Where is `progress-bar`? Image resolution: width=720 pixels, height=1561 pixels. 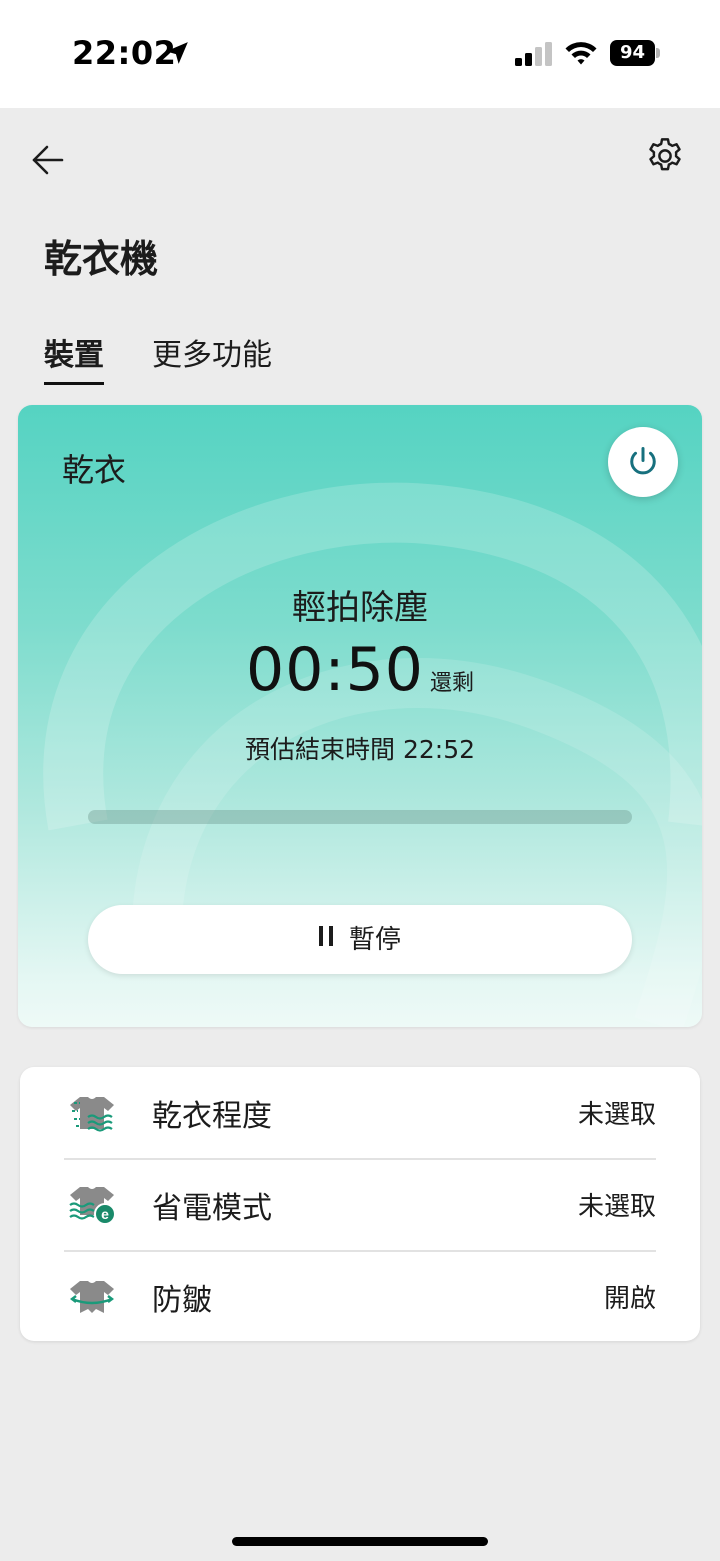
progress-bar is located at coordinates (360, 817).